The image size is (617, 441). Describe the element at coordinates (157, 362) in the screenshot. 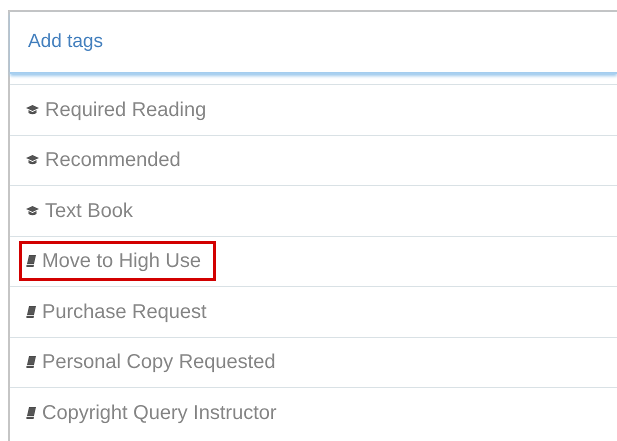

I see `tag-option: Personal Copy Requested` at that location.